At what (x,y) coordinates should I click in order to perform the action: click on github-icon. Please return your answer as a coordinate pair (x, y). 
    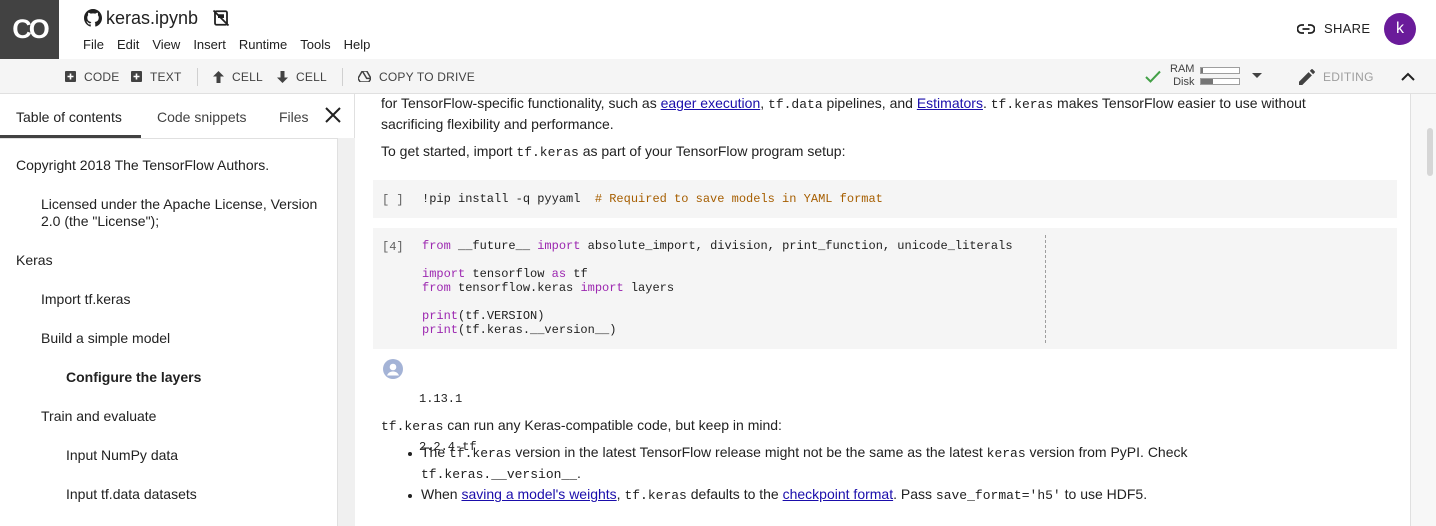
    Looking at the image, I should click on (93, 18).